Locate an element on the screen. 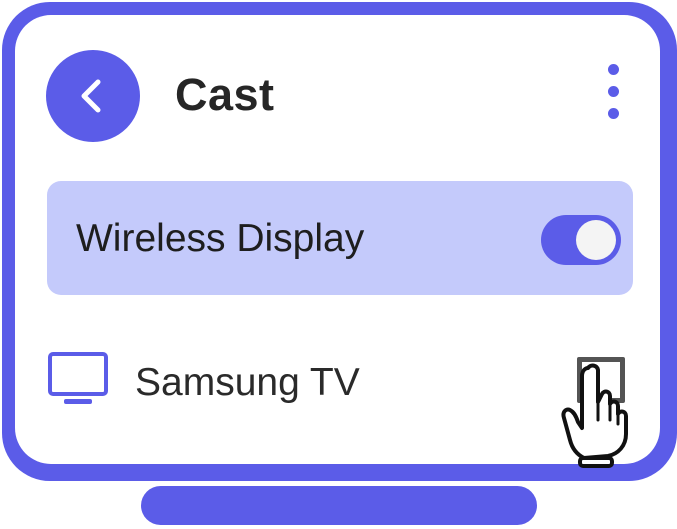  device-list-item: Samsung TV is located at coordinates (340, 385).